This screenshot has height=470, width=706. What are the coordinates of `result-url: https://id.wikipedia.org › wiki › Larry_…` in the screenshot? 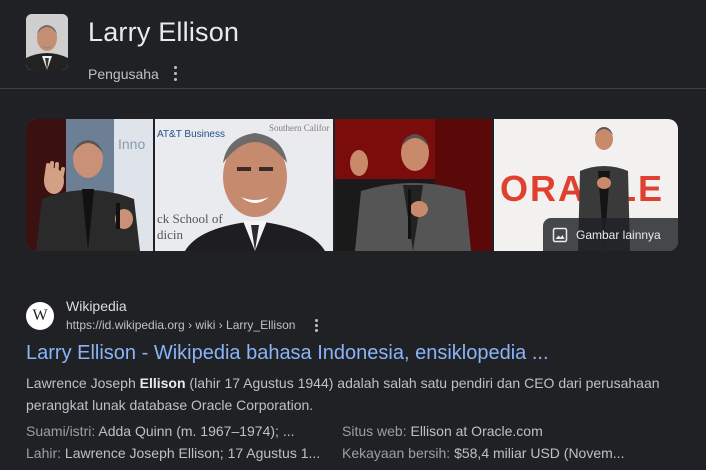 It's located at (180, 325).